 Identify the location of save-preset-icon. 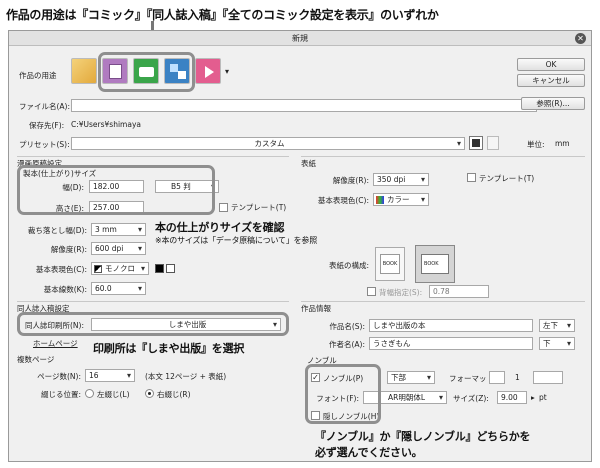
(476, 143).